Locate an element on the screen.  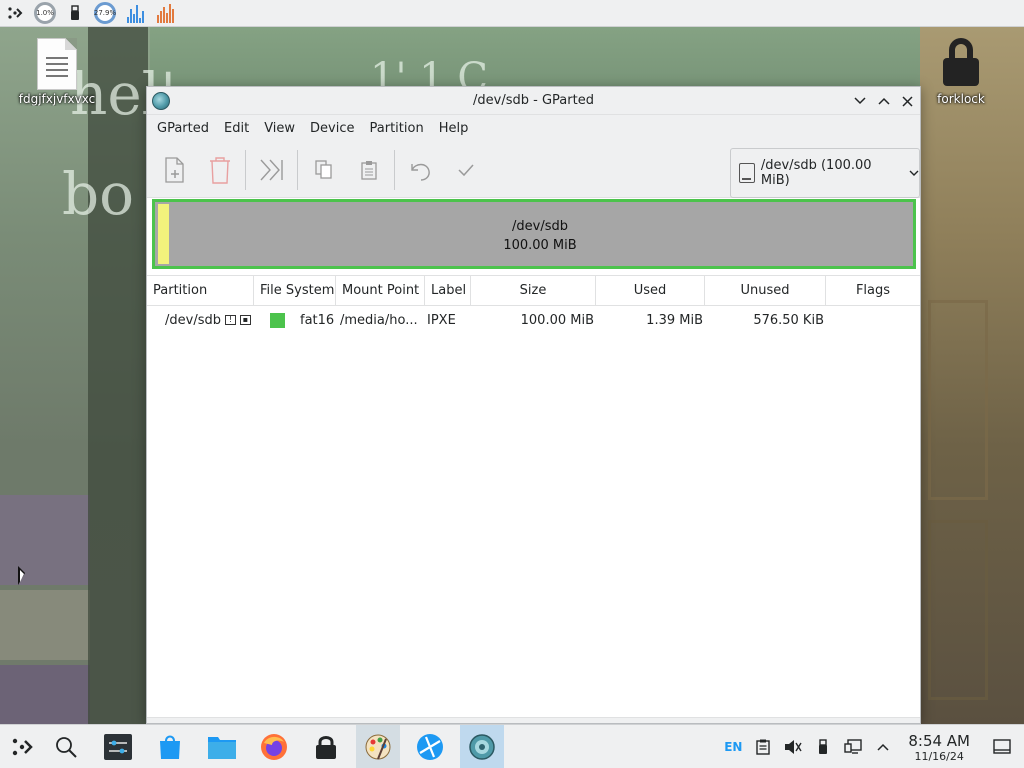
device-selector: /dev/sdb (100.00 MiB) is located at coordinates (825, 173).